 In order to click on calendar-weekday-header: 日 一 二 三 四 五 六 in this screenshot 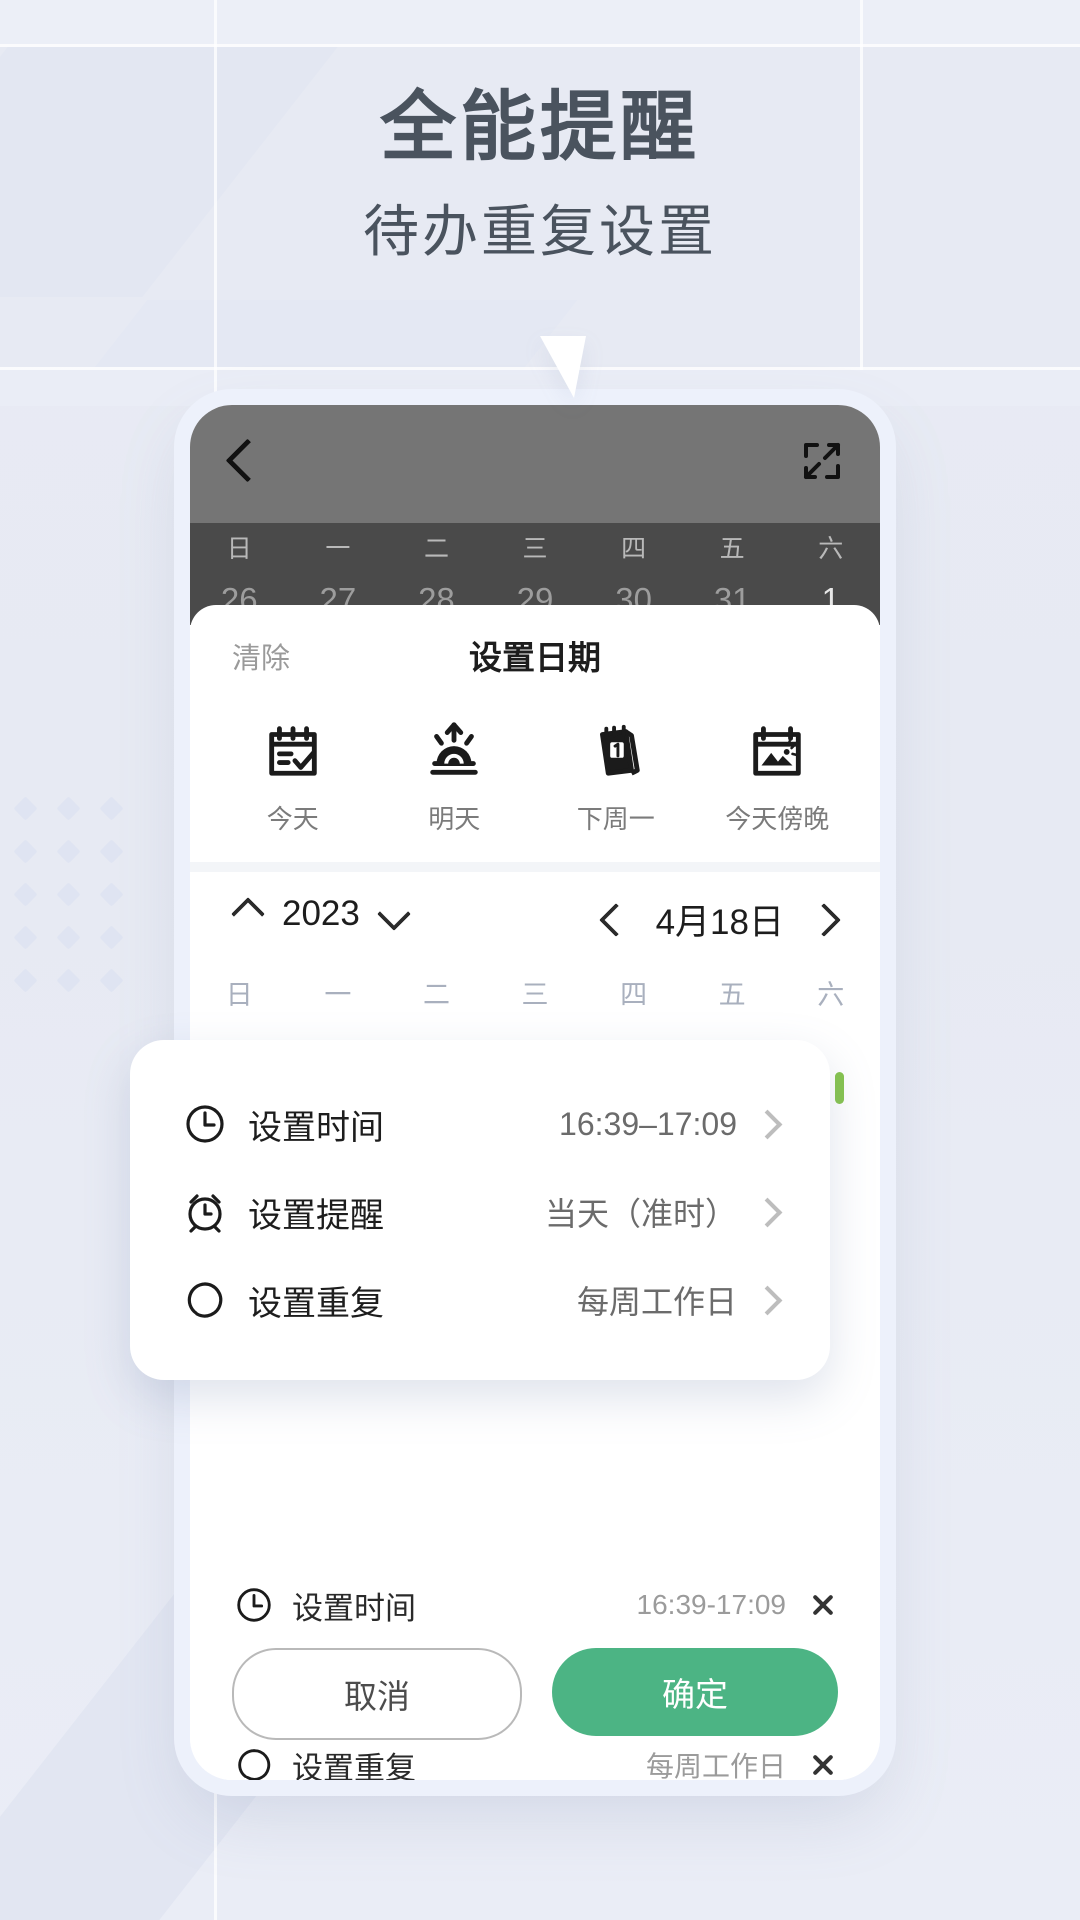, I will do `click(535, 995)`.